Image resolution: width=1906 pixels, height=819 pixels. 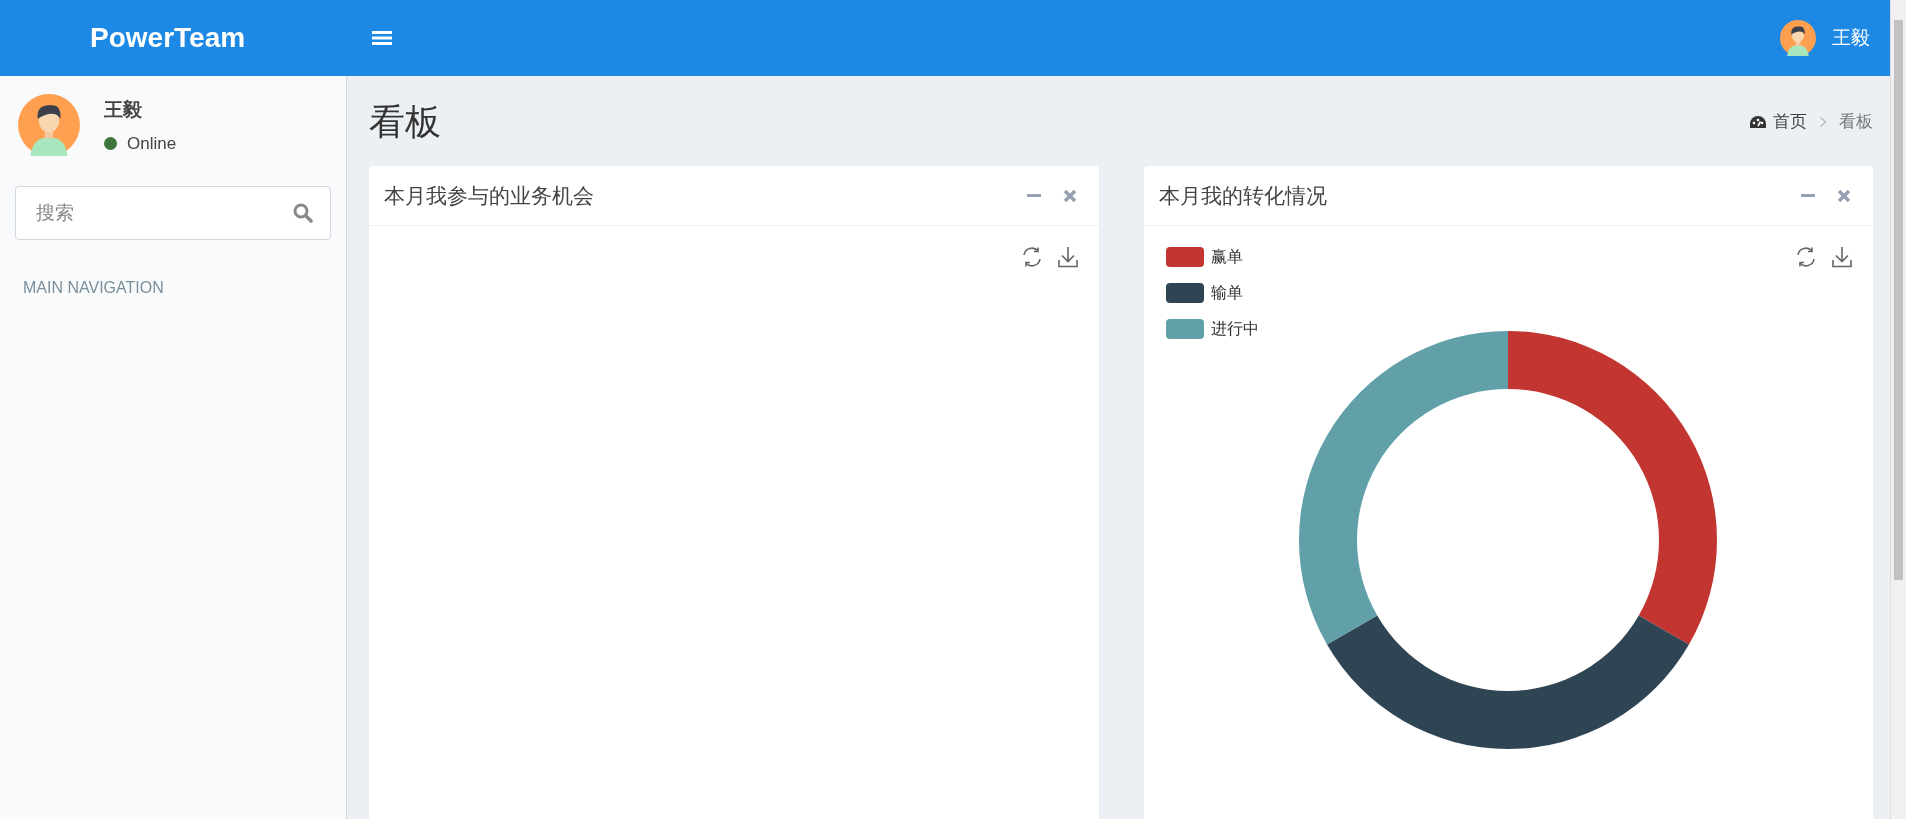 I want to click on status-dot, so click(x=110, y=143).